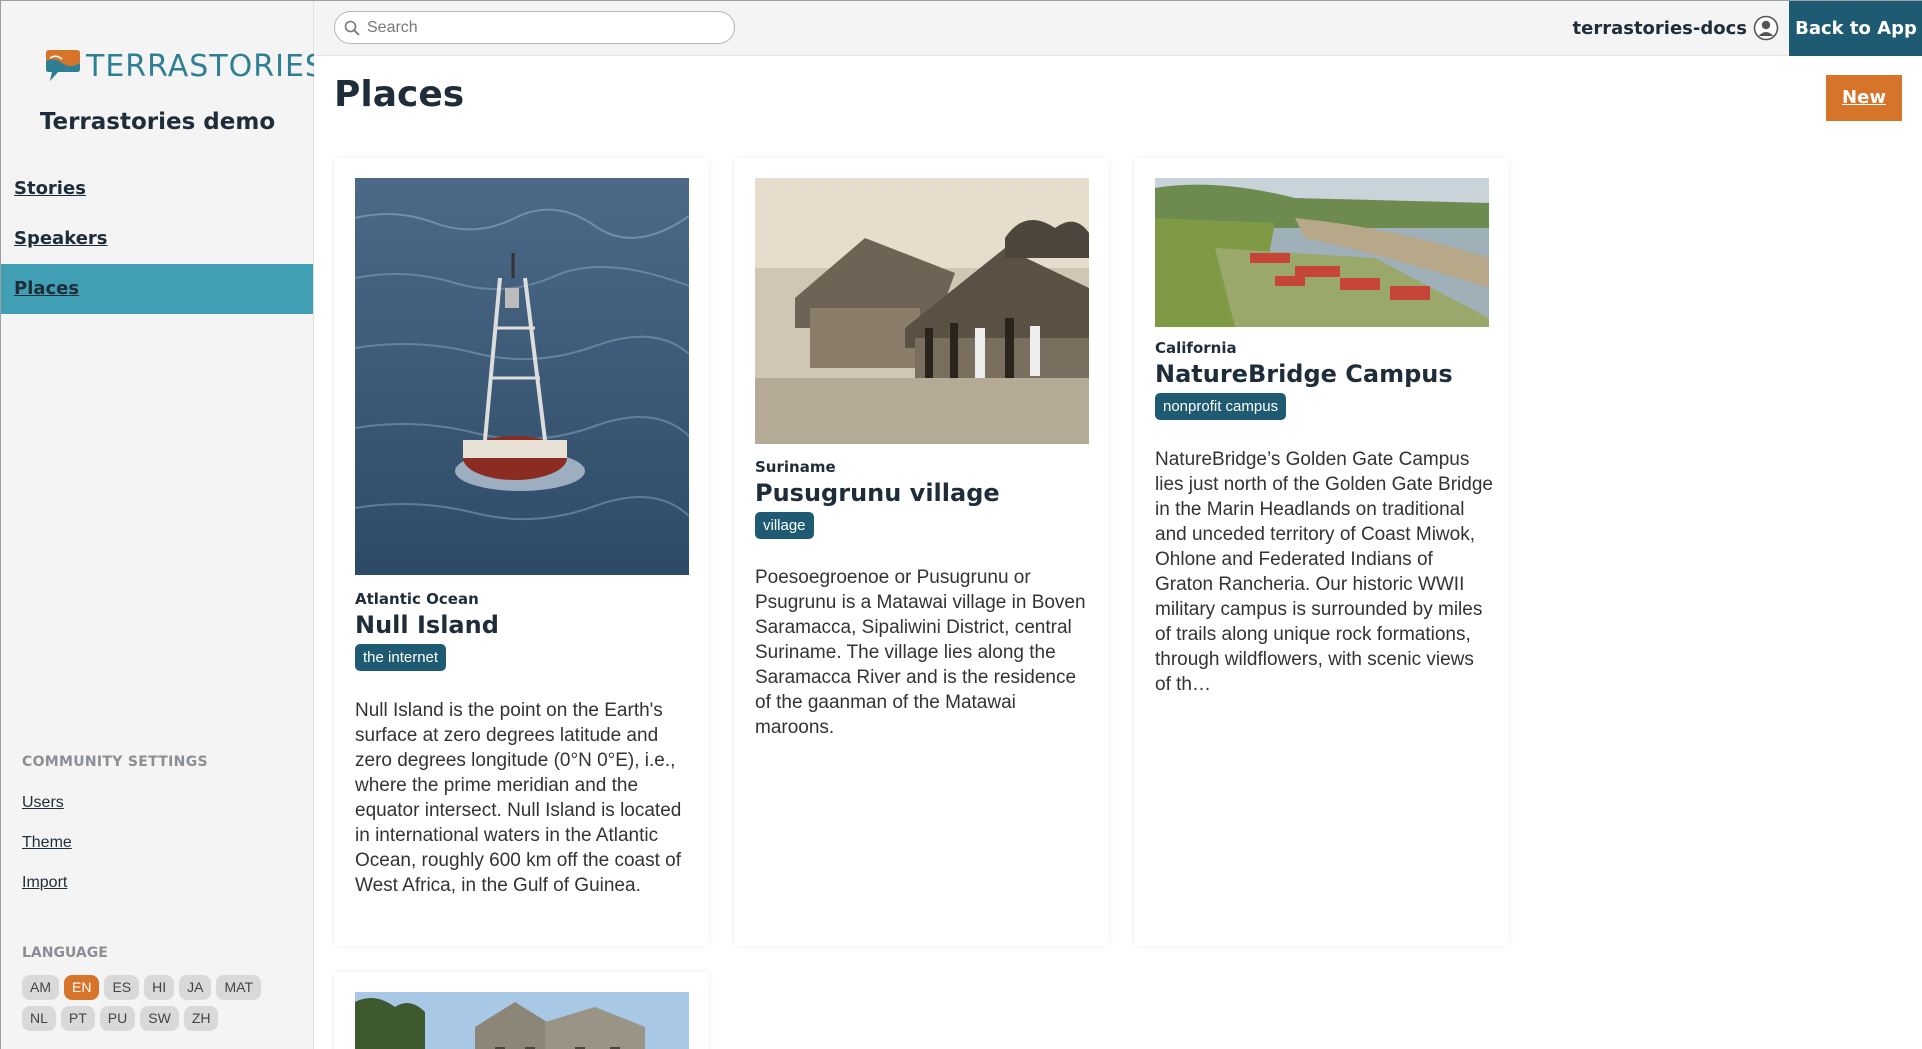  I want to click on back-to-app-button: Back to App, so click(1855, 28).